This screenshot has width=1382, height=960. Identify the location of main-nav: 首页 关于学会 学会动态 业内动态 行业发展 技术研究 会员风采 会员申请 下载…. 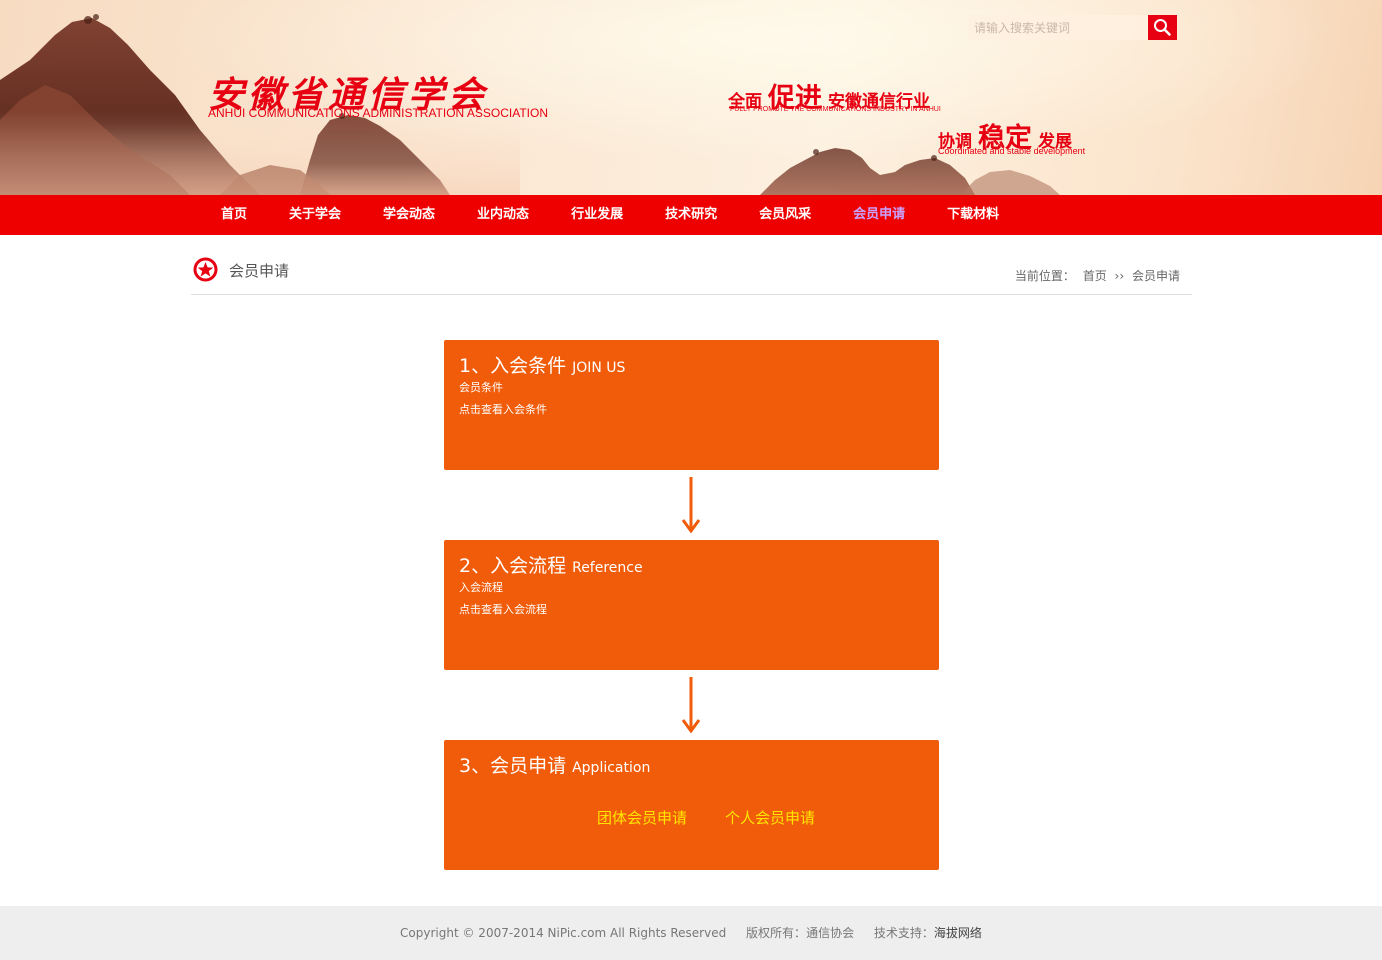
(691, 215).